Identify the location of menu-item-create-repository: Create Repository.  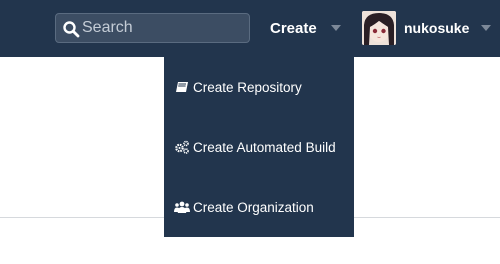
(259, 87).